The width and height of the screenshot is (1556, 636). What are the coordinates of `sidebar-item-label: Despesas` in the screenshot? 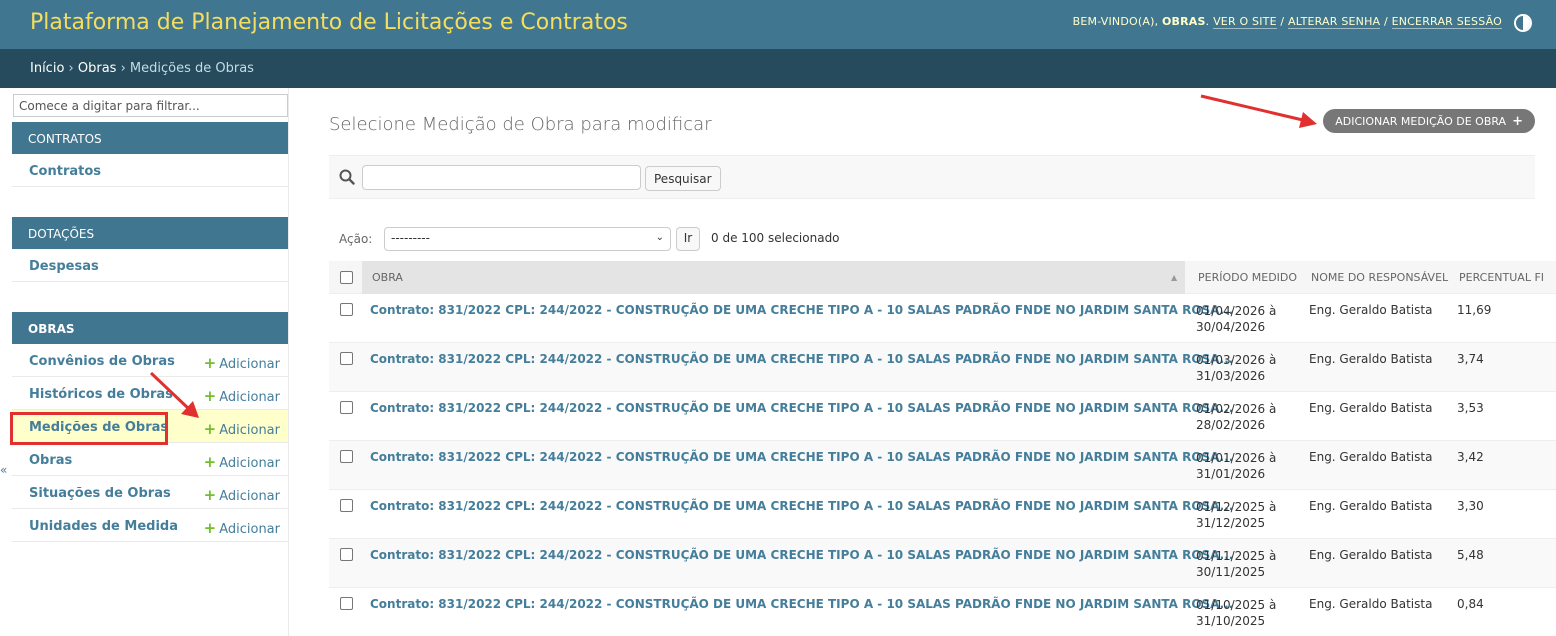 It's located at (64, 266).